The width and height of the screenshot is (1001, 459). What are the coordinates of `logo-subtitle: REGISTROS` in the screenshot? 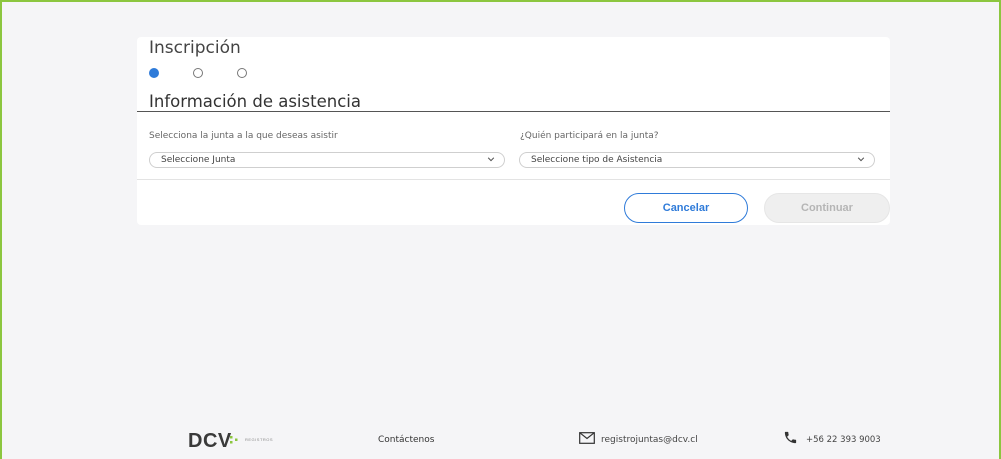 It's located at (259, 439).